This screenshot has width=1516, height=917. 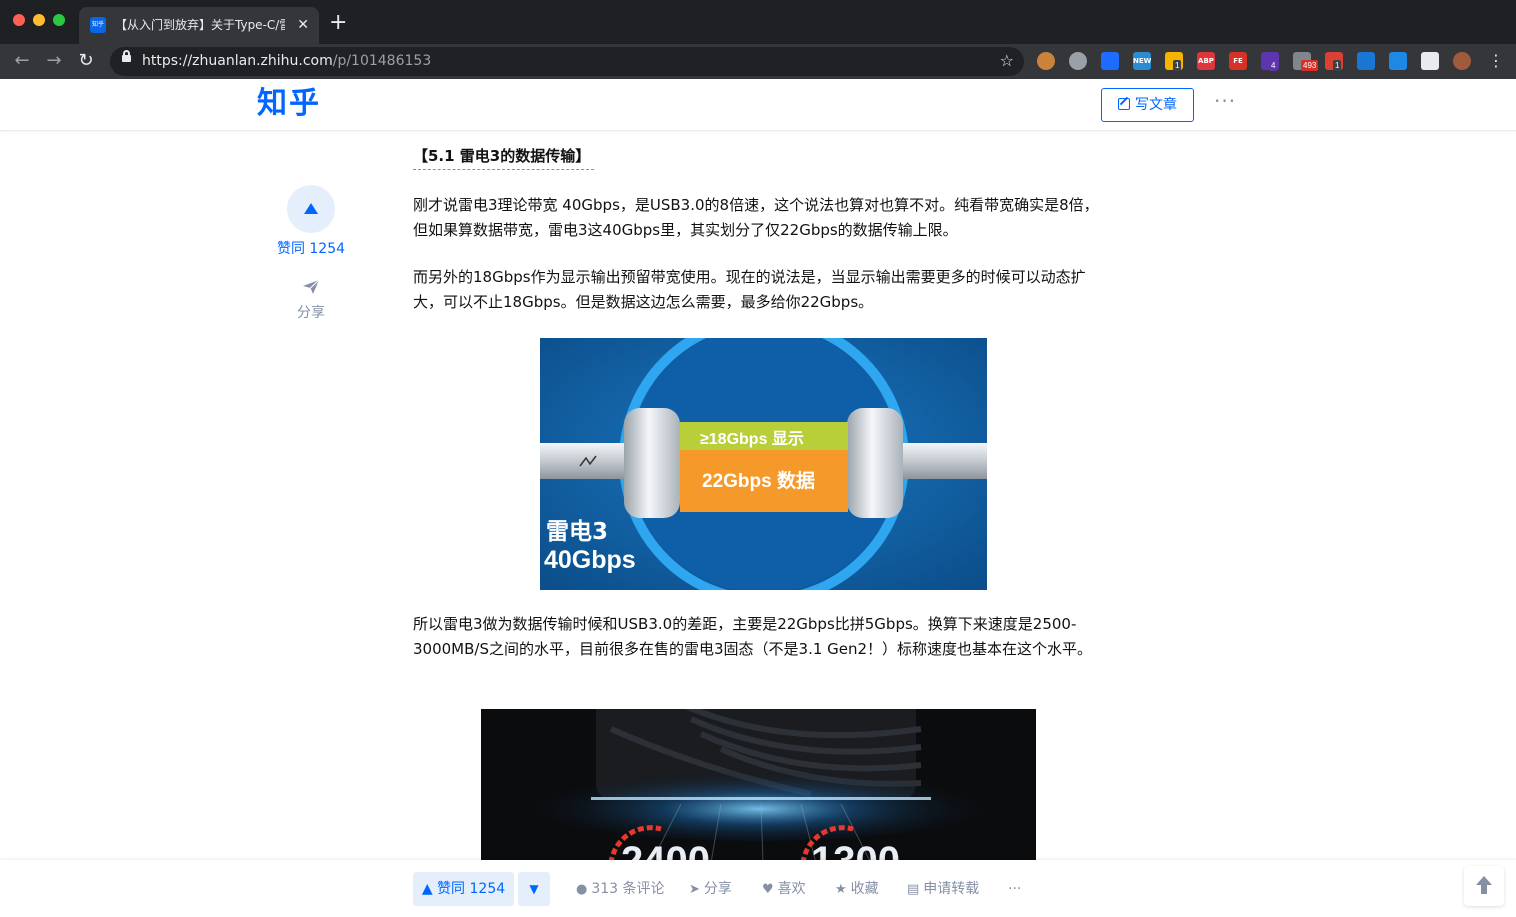 What do you see at coordinates (1273, 65) in the screenshot?
I see `stack-extension-badge: 4` at bounding box center [1273, 65].